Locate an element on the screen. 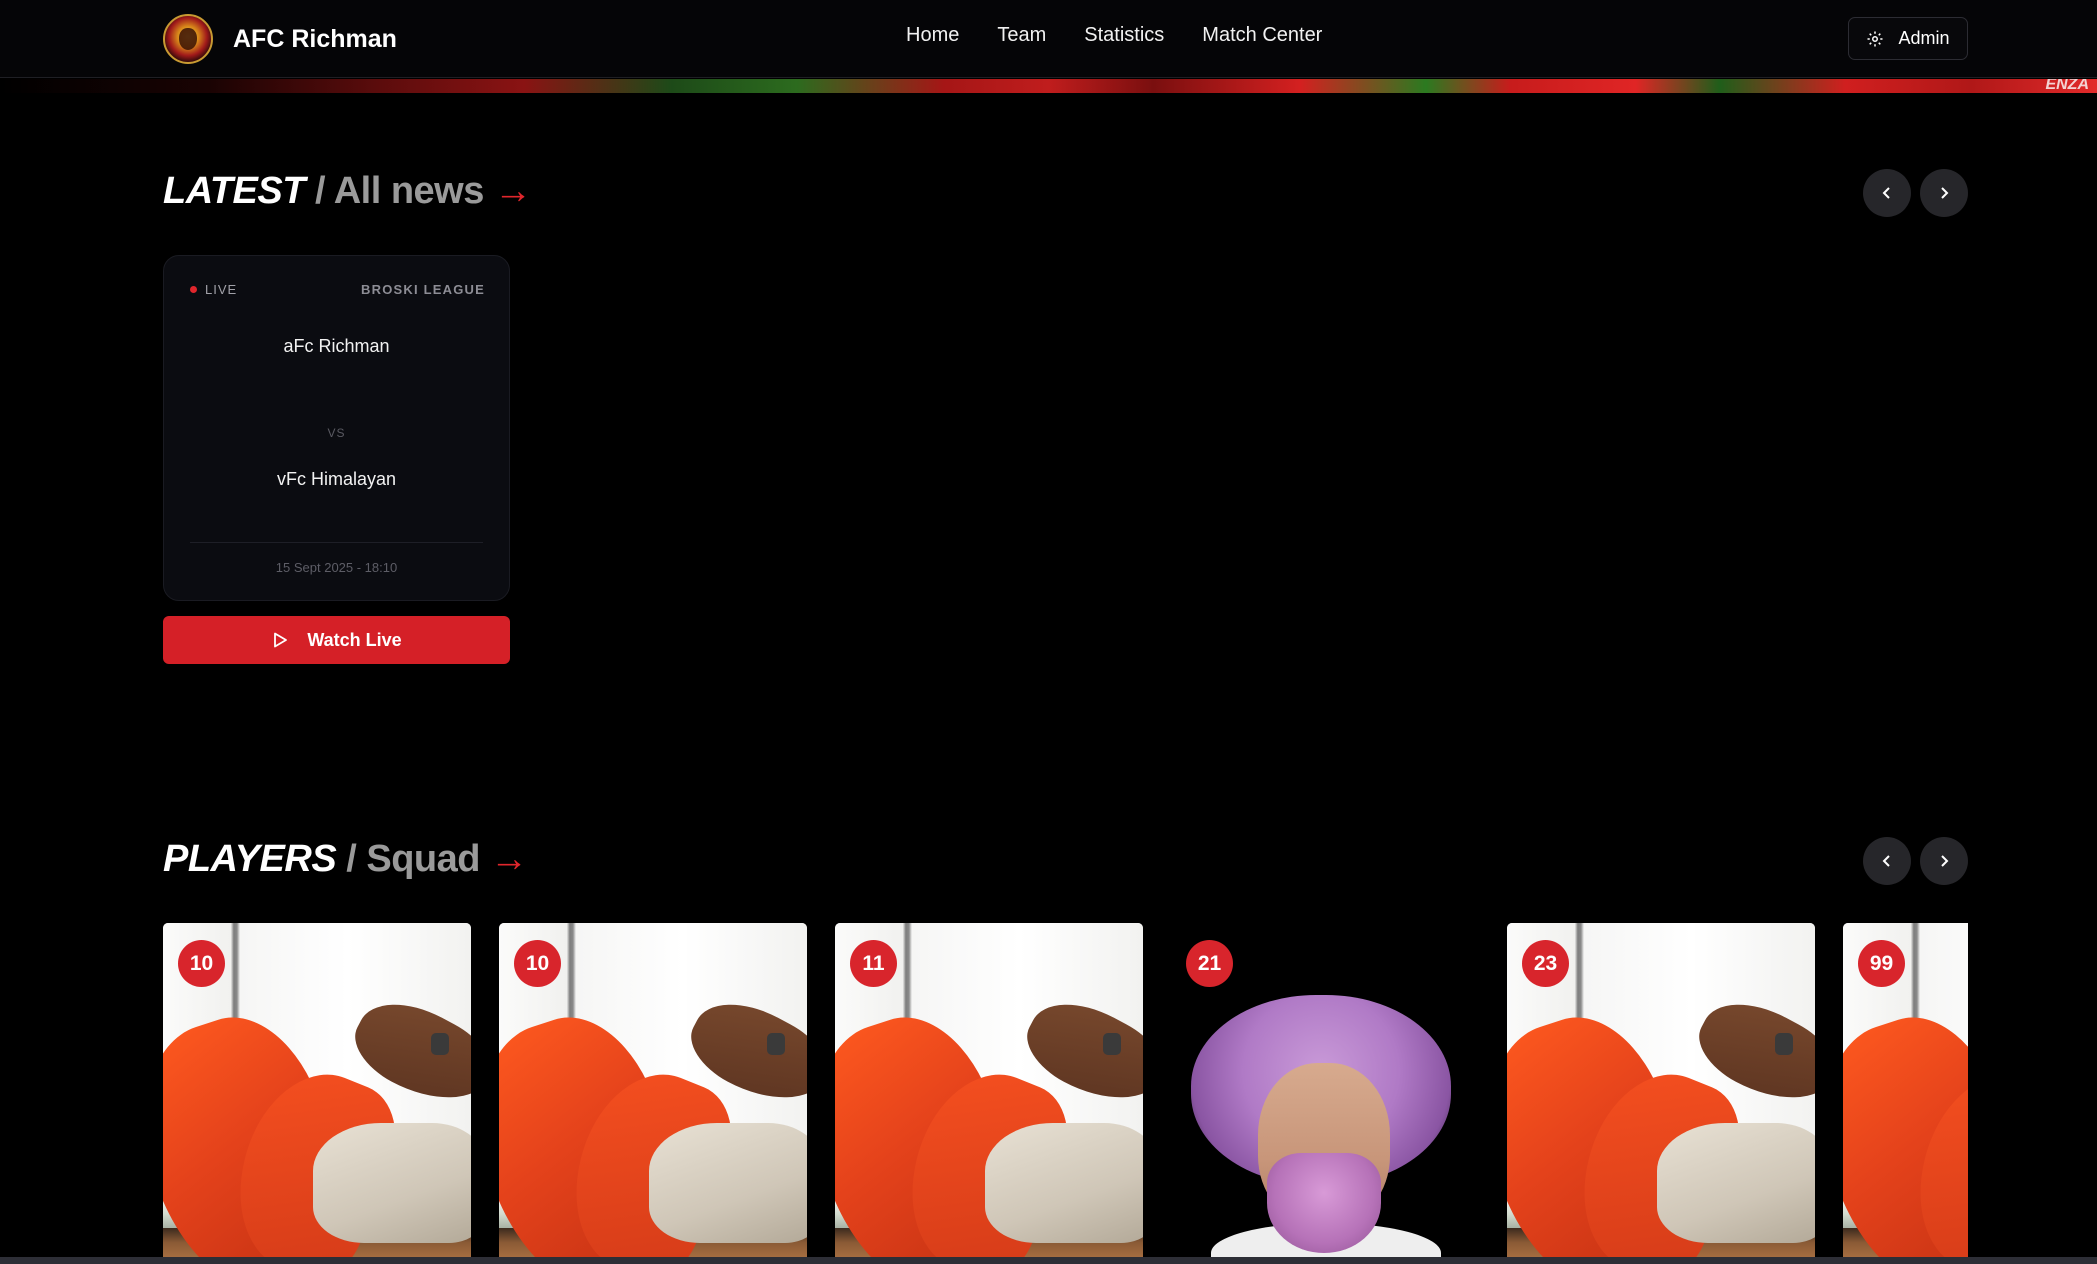  latest-title-sub: / All news is located at coordinates (399, 191).